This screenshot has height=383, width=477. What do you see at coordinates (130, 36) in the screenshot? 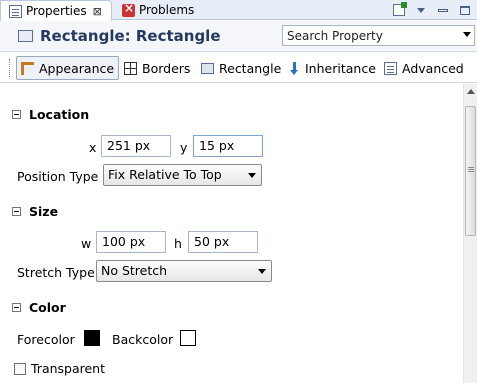
I see `page-title: Rectangle` at bounding box center [130, 36].